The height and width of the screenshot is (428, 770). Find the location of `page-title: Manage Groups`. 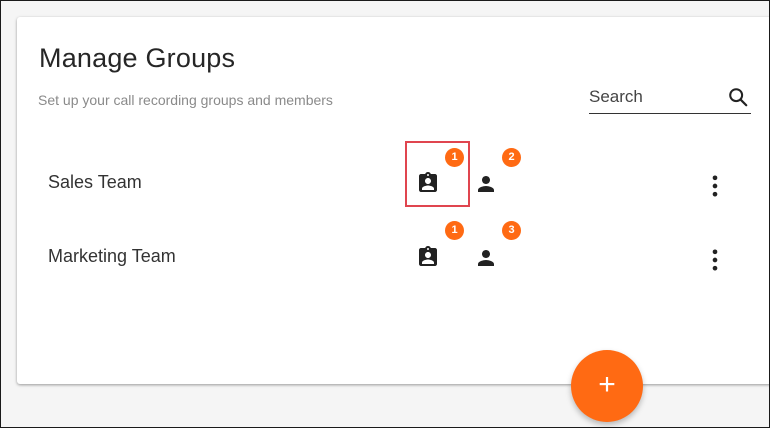

page-title: Manage Groups is located at coordinates (137, 58).